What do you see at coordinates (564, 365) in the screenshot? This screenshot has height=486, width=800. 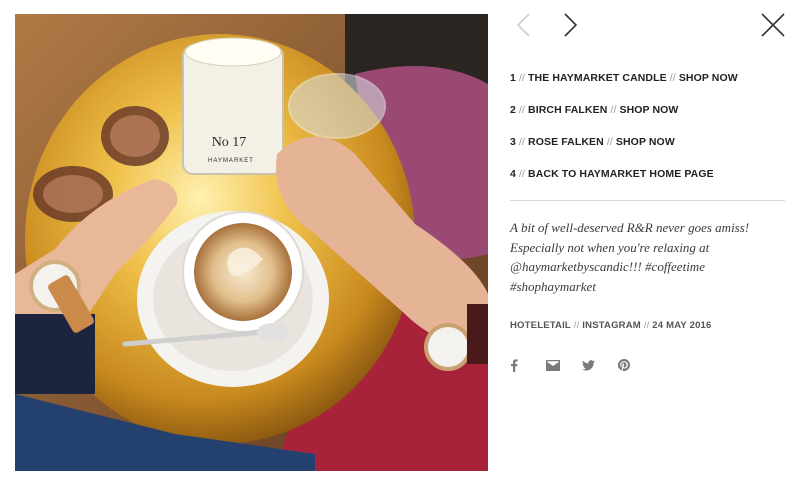 I see `share-email-button` at bounding box center [564, 365].